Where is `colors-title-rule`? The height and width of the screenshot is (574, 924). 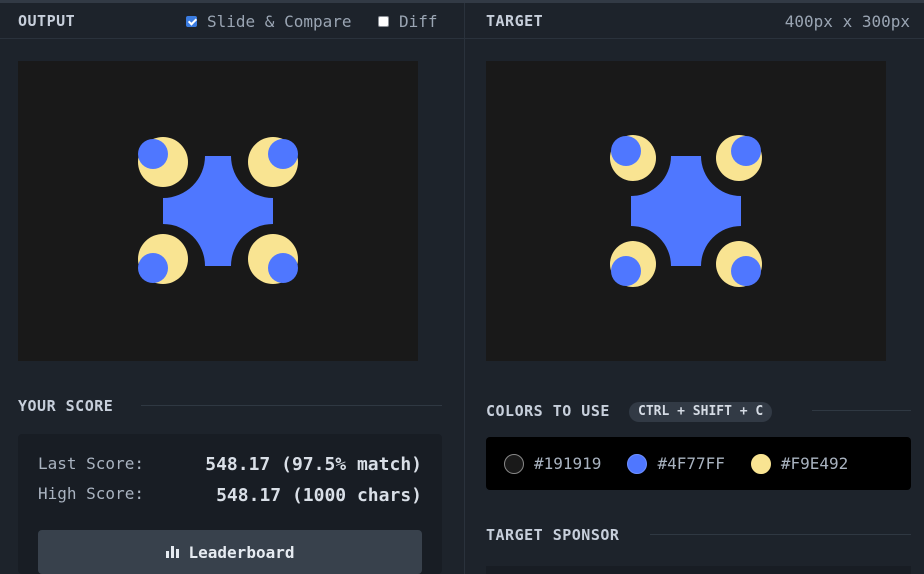 colors-title-rule is located at coordinates (861, 410).